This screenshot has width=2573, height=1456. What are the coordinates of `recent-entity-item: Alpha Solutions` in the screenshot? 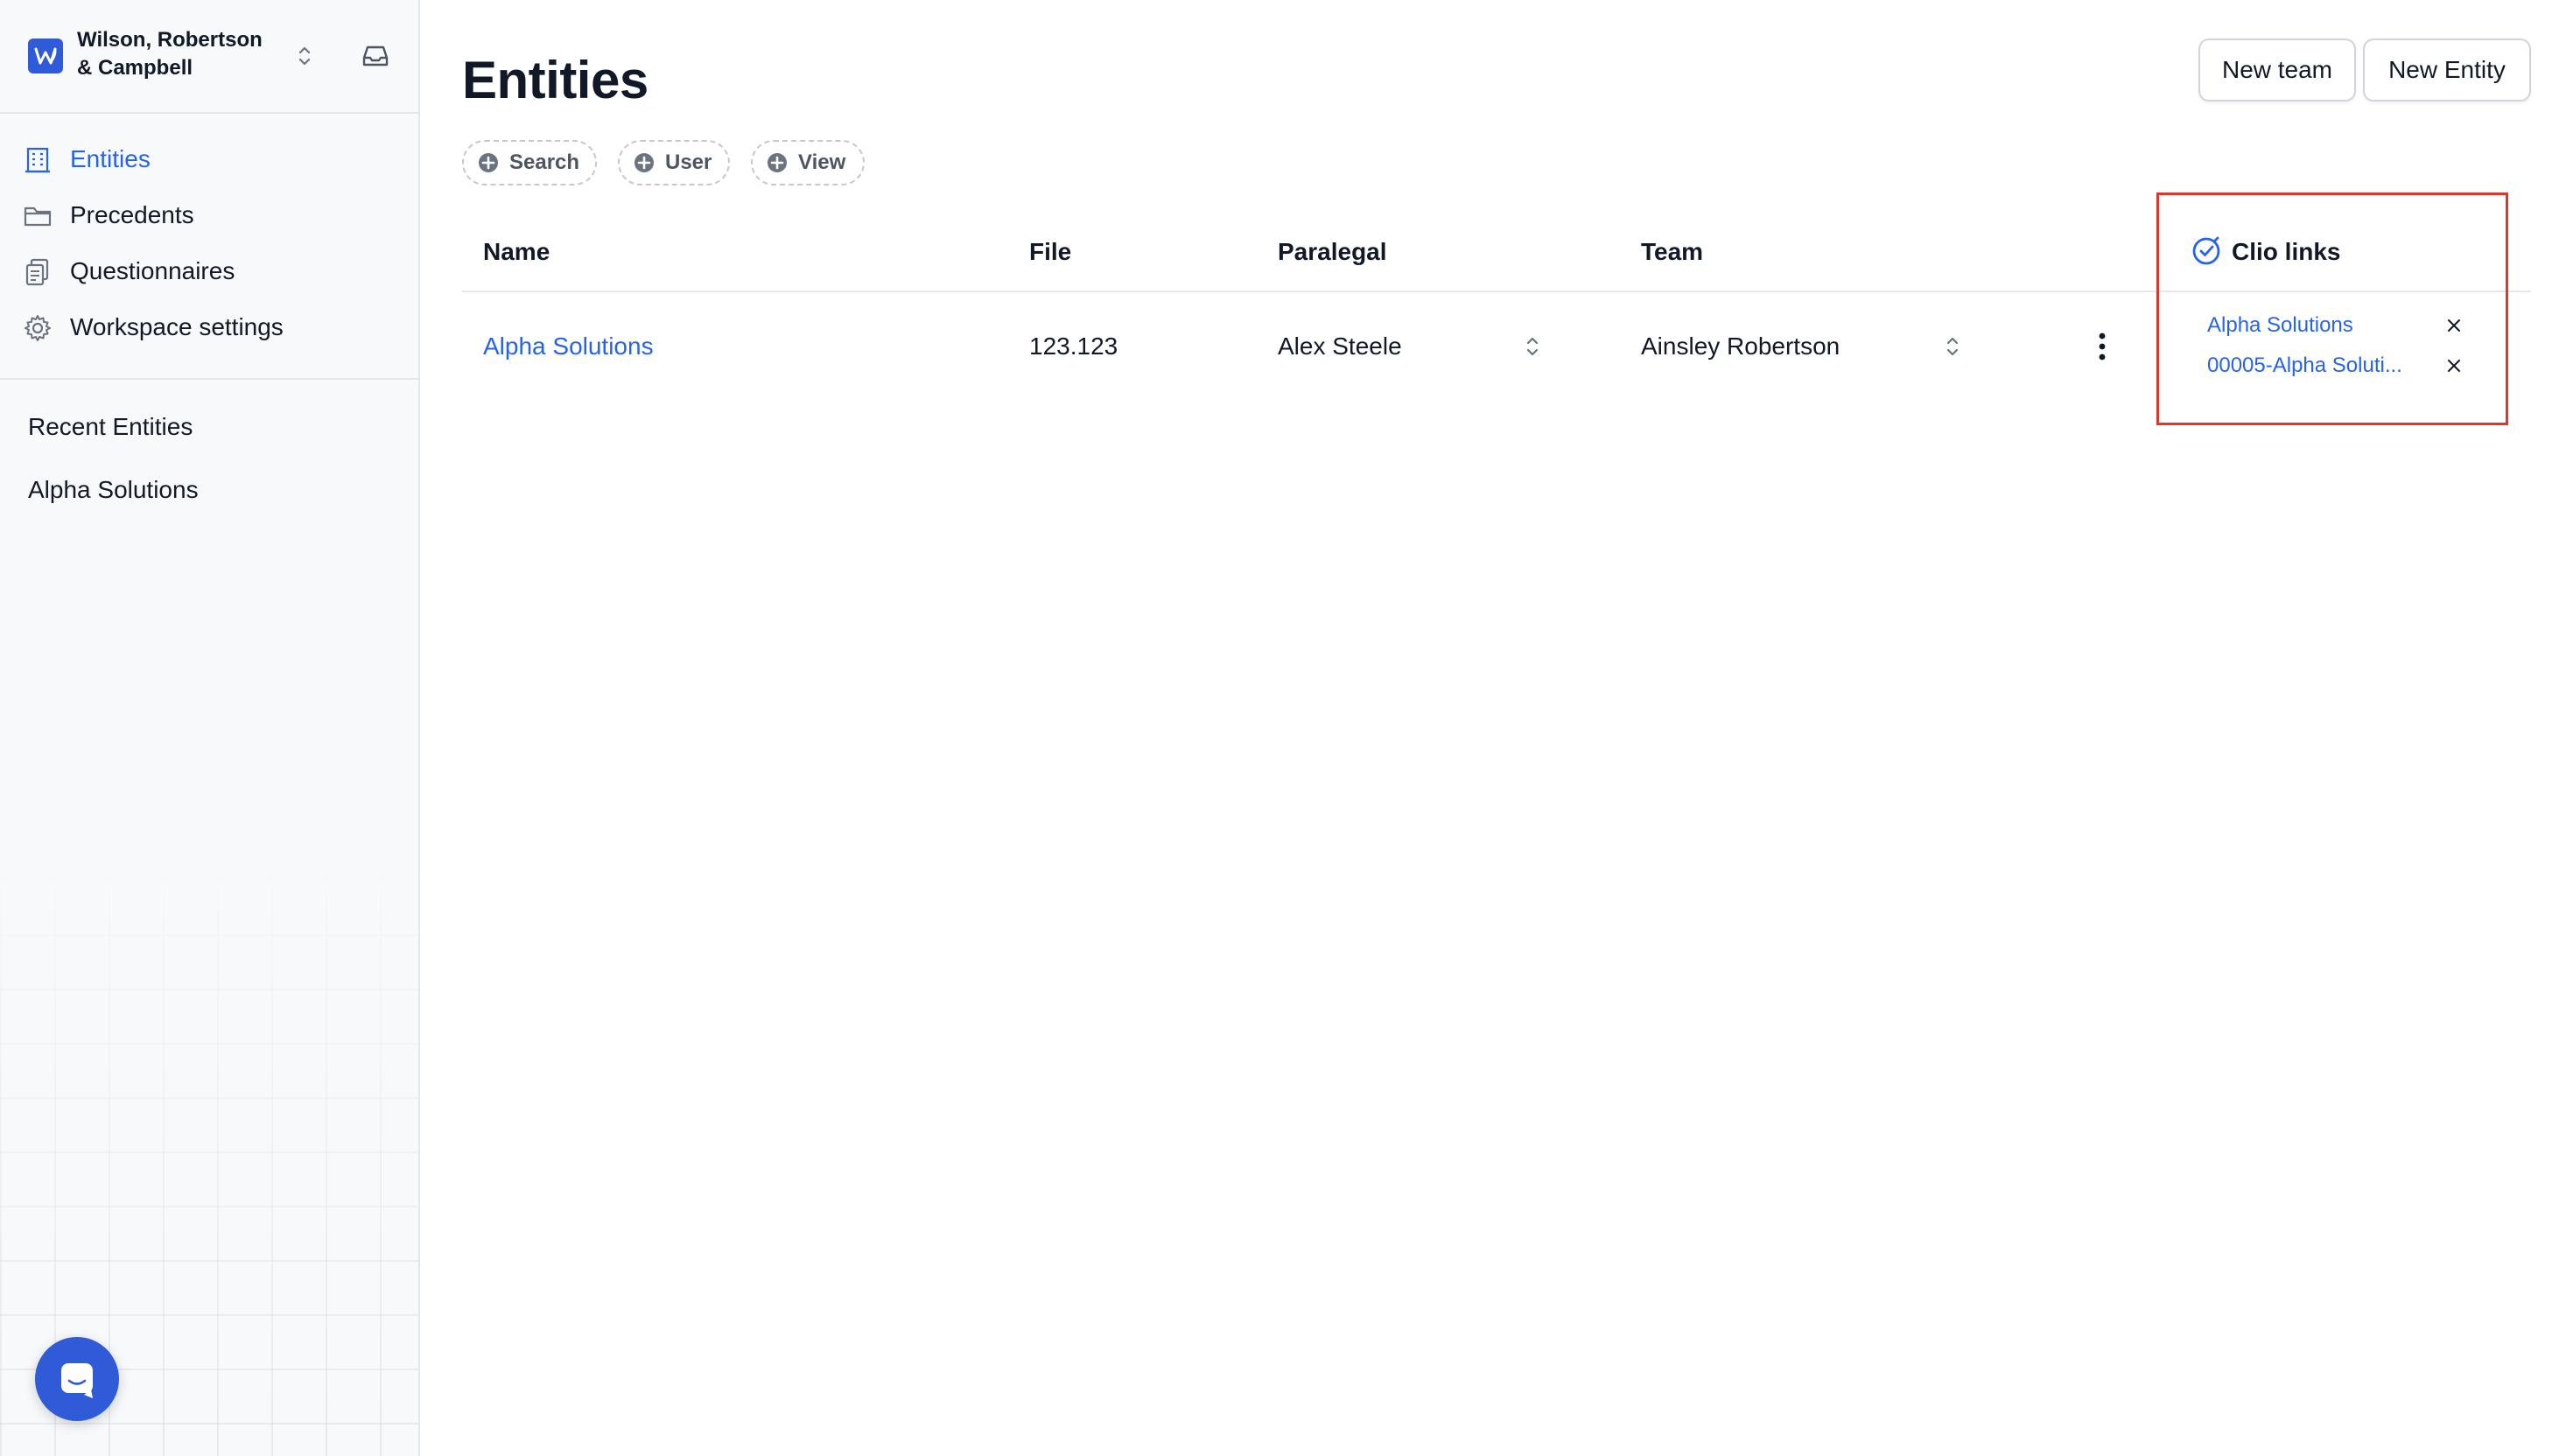 It's located at (113, 490).